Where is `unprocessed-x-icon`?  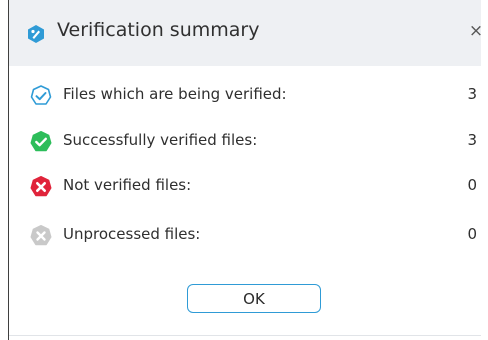
unprocessed-x-icon is located at coordinates (41, 236).